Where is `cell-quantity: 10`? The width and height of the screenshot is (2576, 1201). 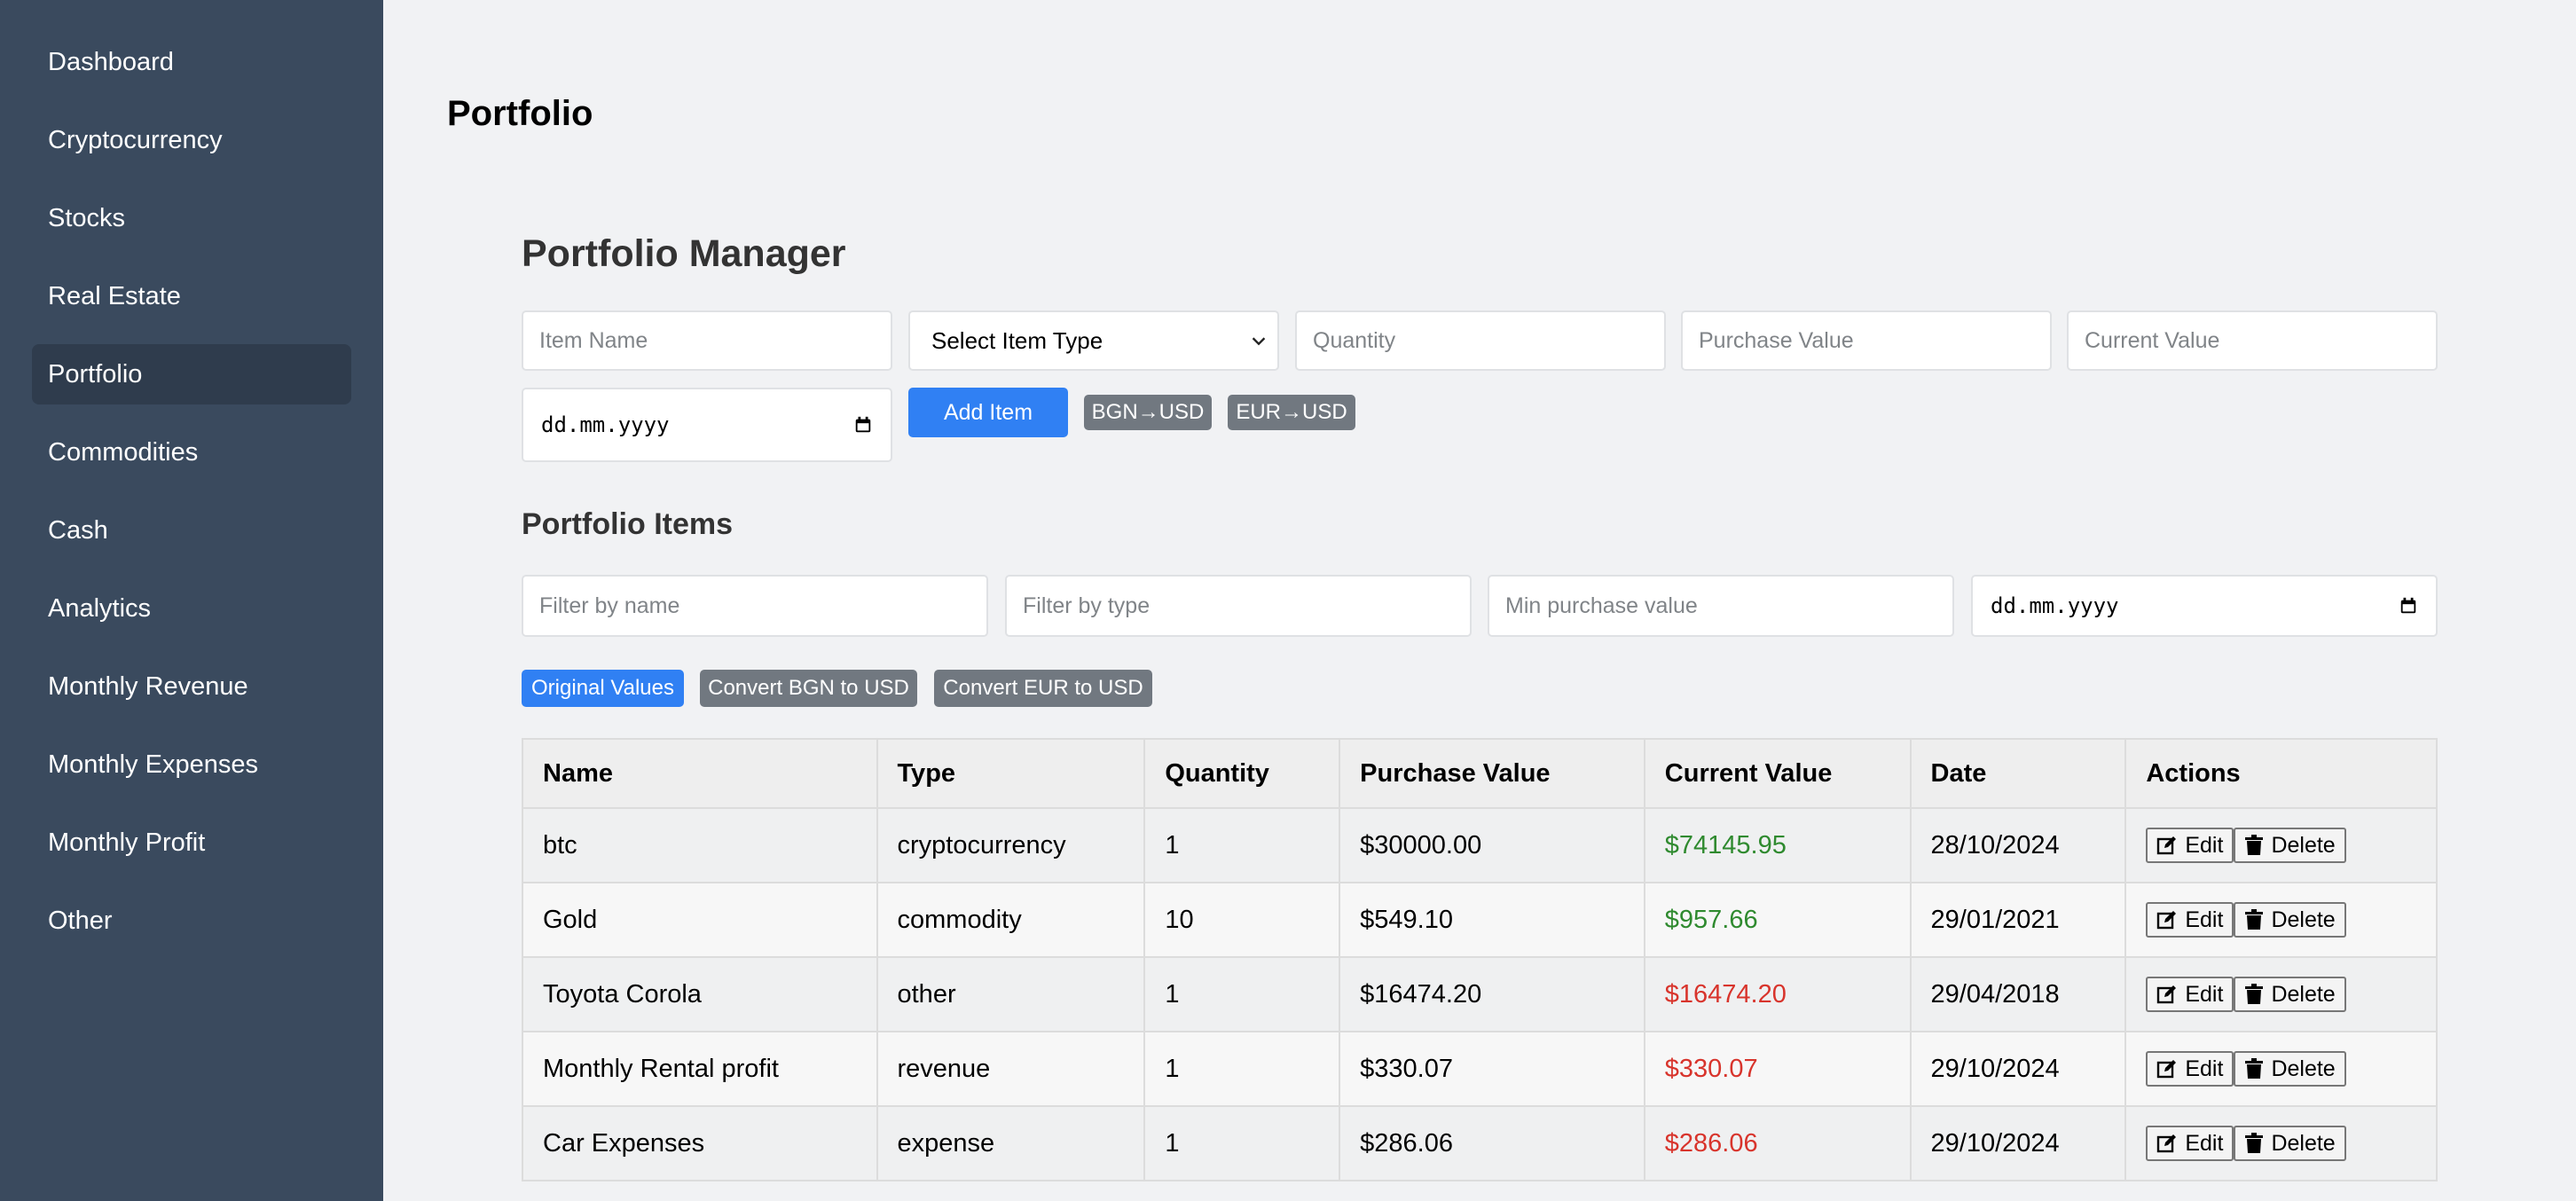 cell-quantity: 10 is located at coordinates (1242, 920).